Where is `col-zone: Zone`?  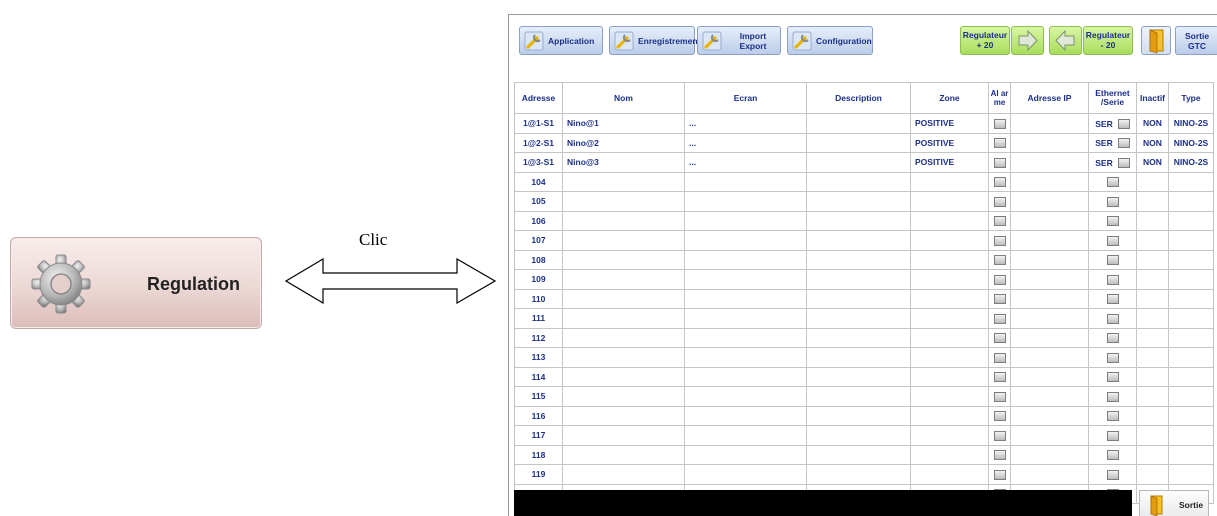
col-zone: Zone is located at coordinates (949, 98).